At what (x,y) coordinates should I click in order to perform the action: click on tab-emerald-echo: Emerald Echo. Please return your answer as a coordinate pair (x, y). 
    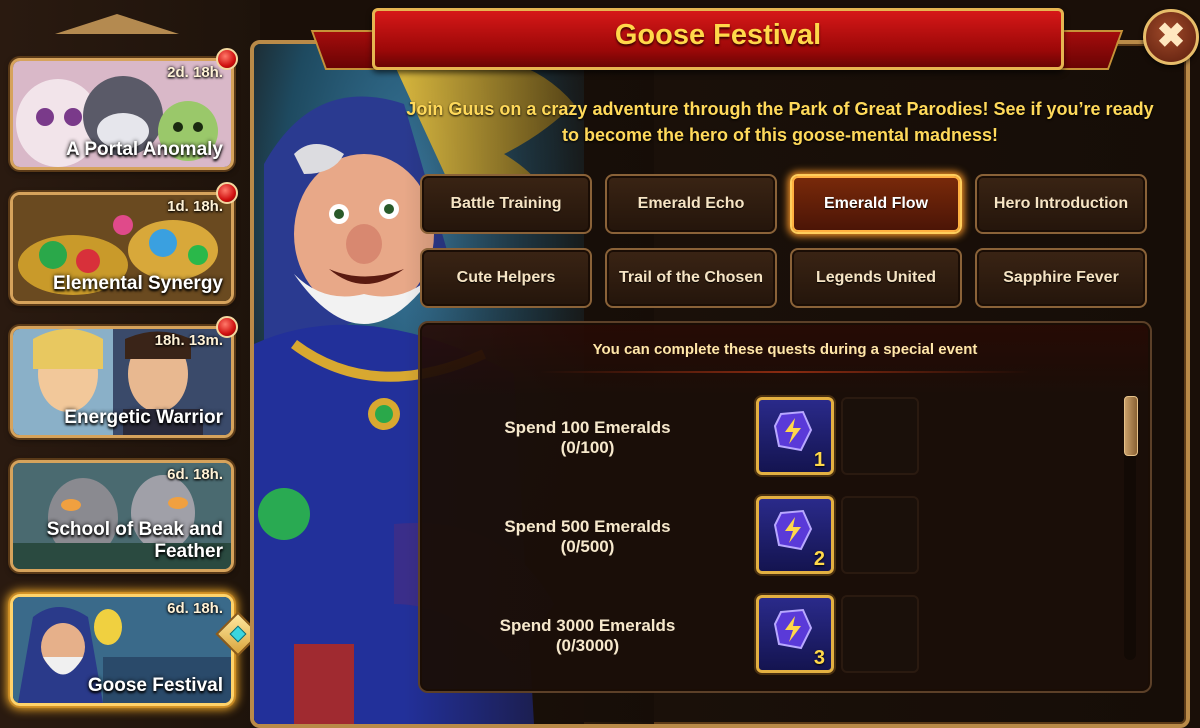
    Looking at the image, I should click on (691, 204).